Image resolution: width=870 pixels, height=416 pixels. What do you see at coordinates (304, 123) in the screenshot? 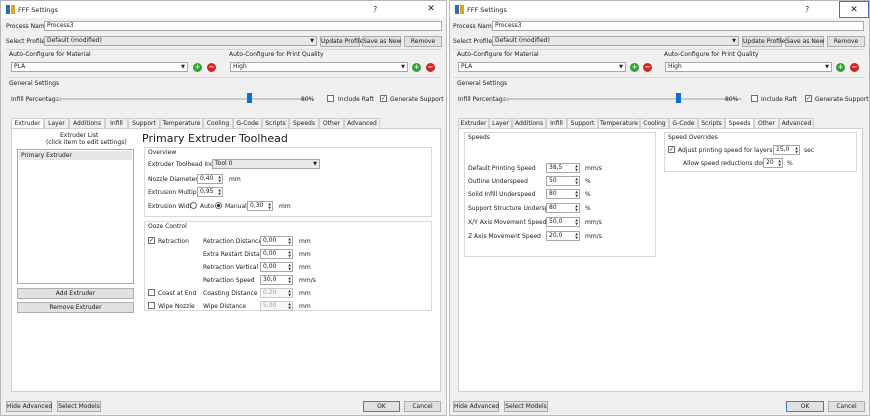
I see `tab-speeds: Speeds` at bounding box center [304, 123].